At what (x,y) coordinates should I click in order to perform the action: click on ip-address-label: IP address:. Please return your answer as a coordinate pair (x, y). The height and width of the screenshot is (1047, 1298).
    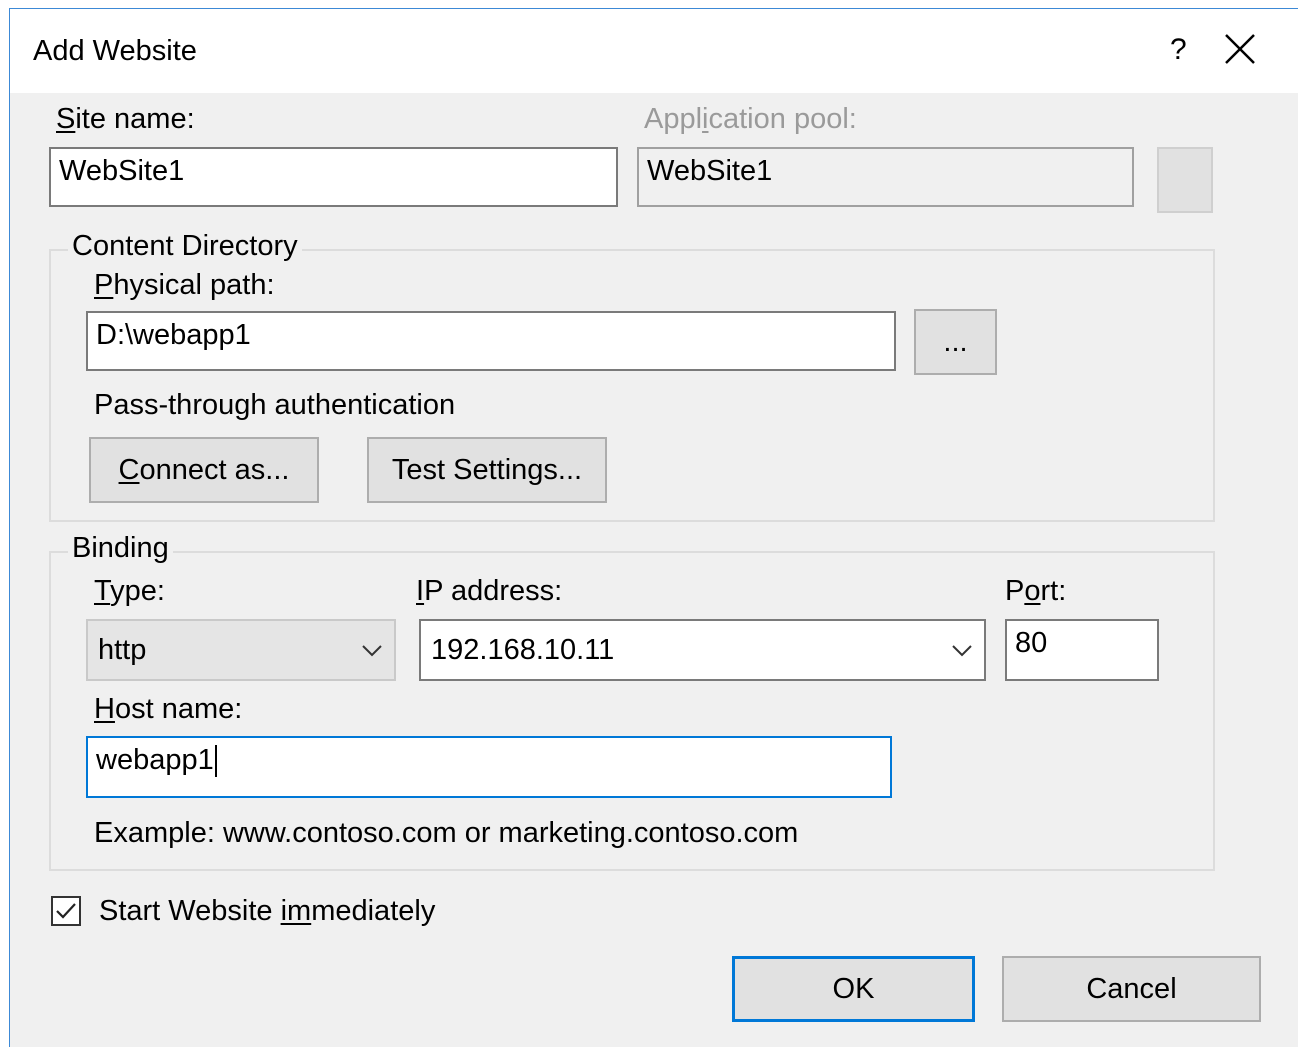
    Looking at the image, I should click on (489, 591).